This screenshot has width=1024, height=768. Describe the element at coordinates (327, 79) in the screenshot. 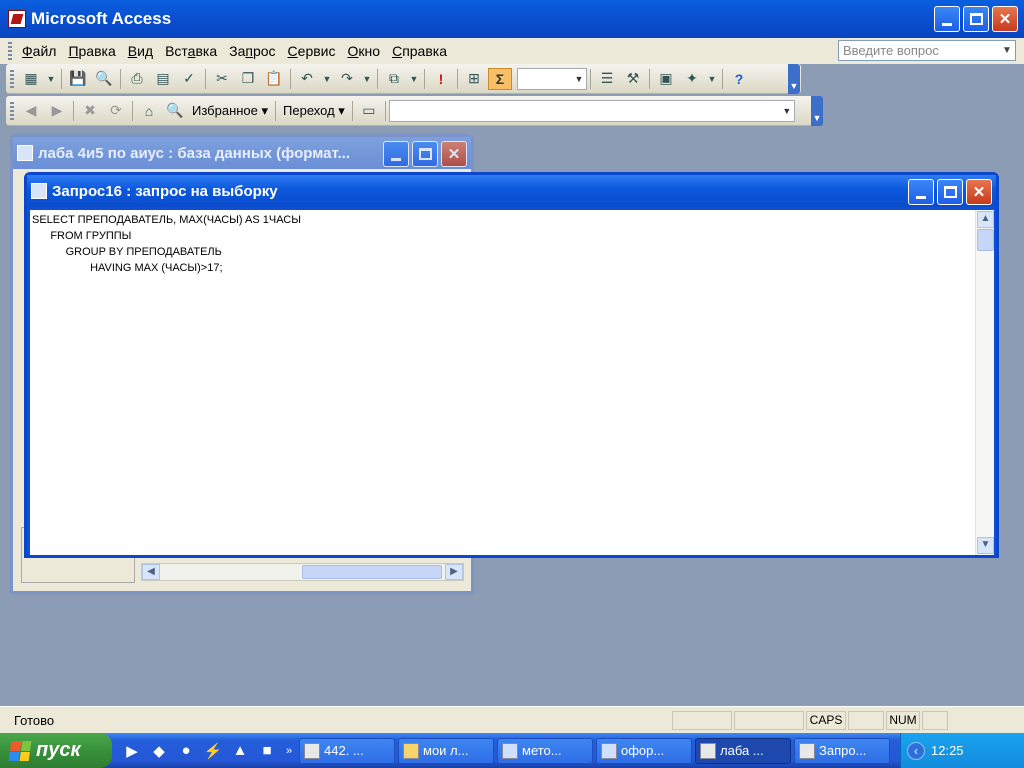

I see `undo-dropdown-icon: ▼` at that location.